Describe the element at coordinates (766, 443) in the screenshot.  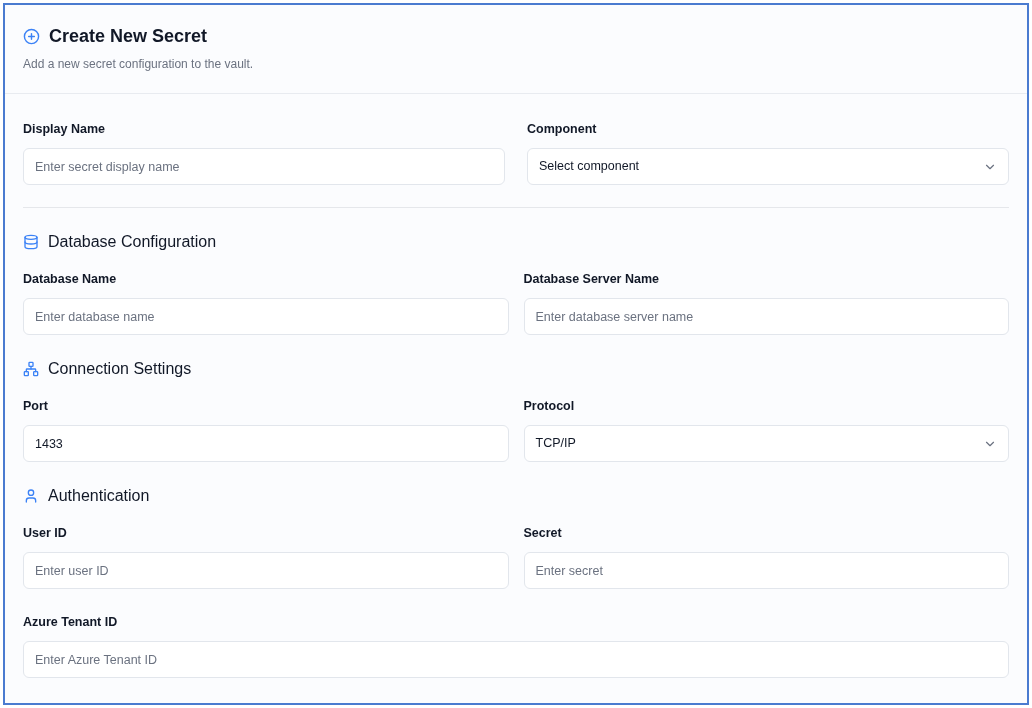
I see `select-field: TCP/IP` at that location.